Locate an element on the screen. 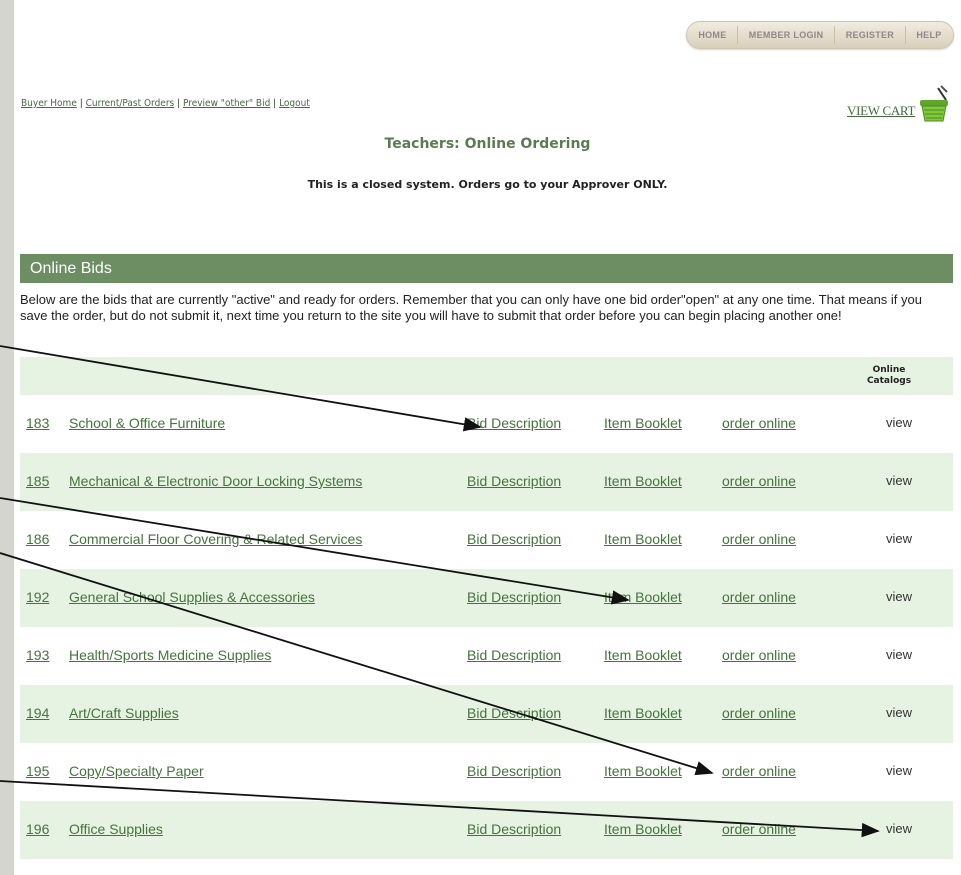 This screenshot has width=961, height=875. nav-help-link: HELP is located at coordinates (928, 35).